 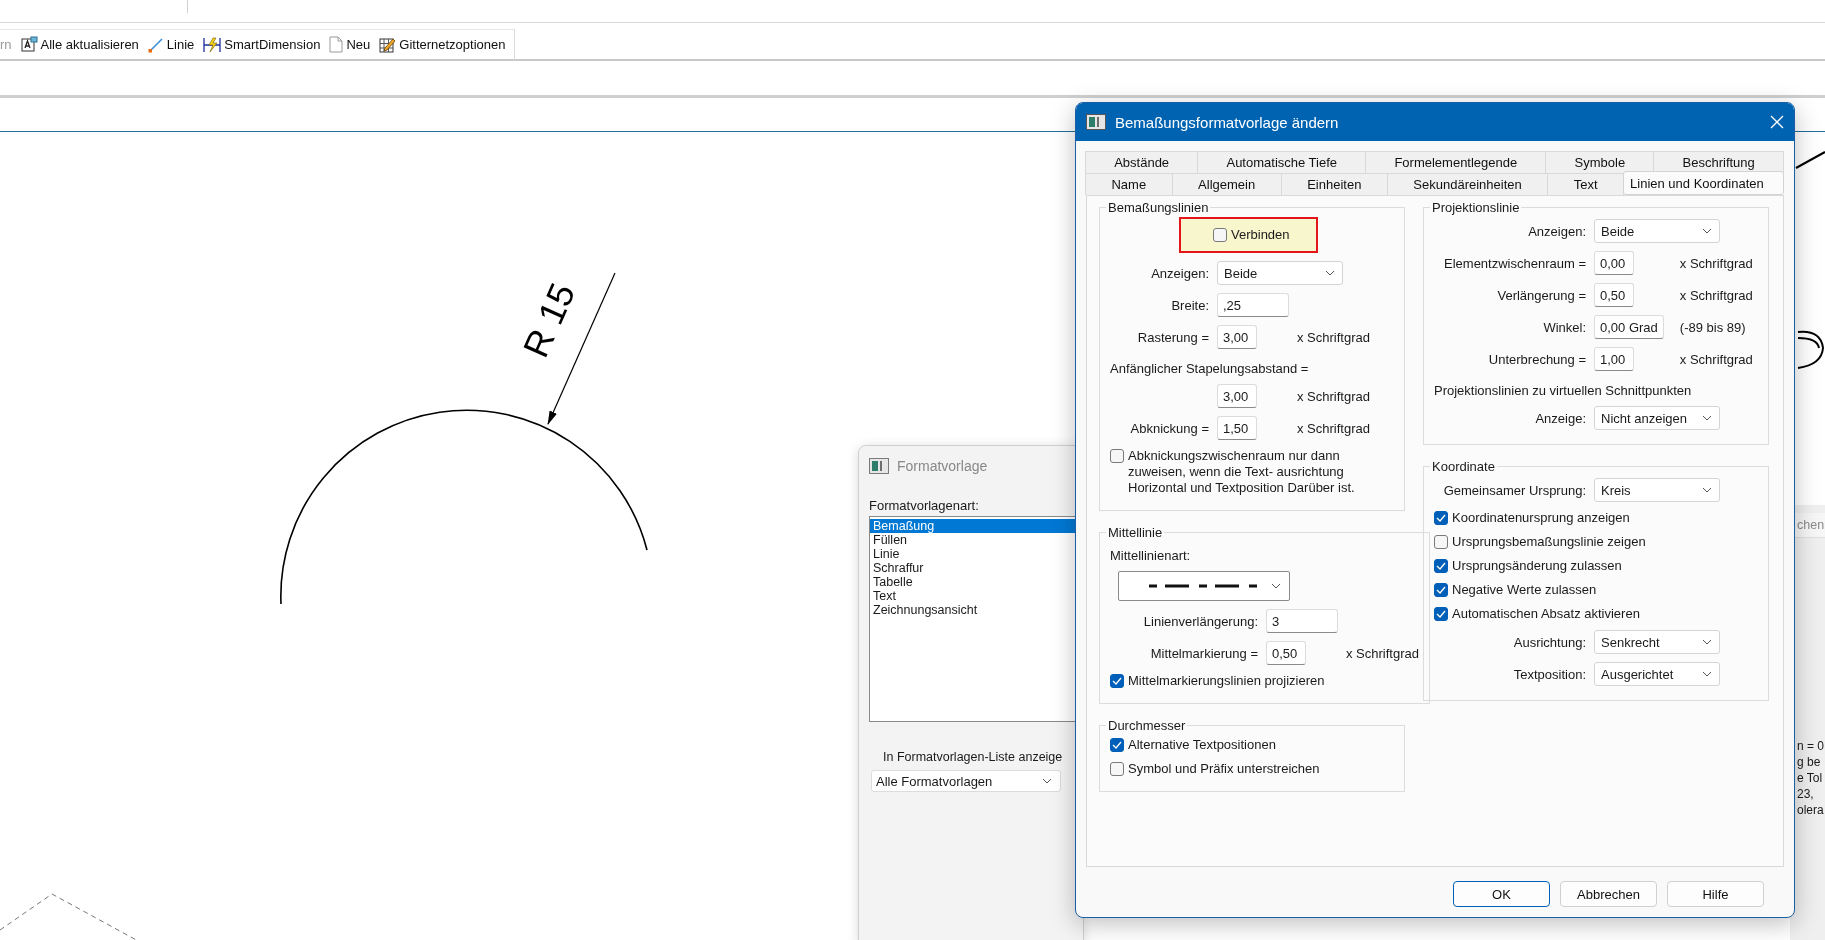 What do you see at coordinates (442, 44) in the screenshot?
I see `toolbar-button: Gitternetzoptionen` at bounding box center [442, 44].